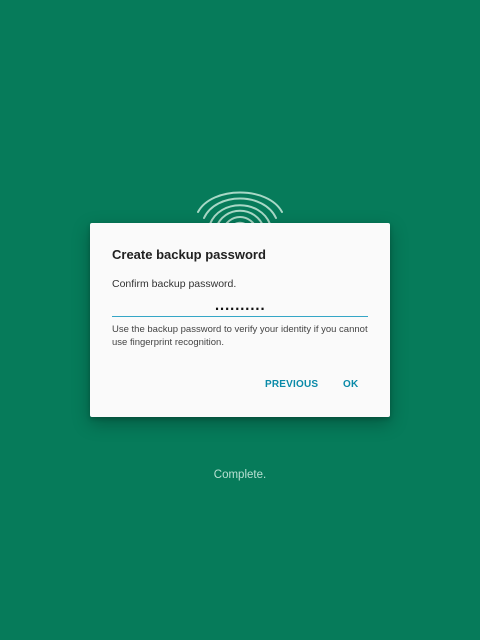  What do you see at coordinates (174, 284) in the screenshot?
I see `dialog-prompt: Confirm backup password.` at bounding box center [174, 284].